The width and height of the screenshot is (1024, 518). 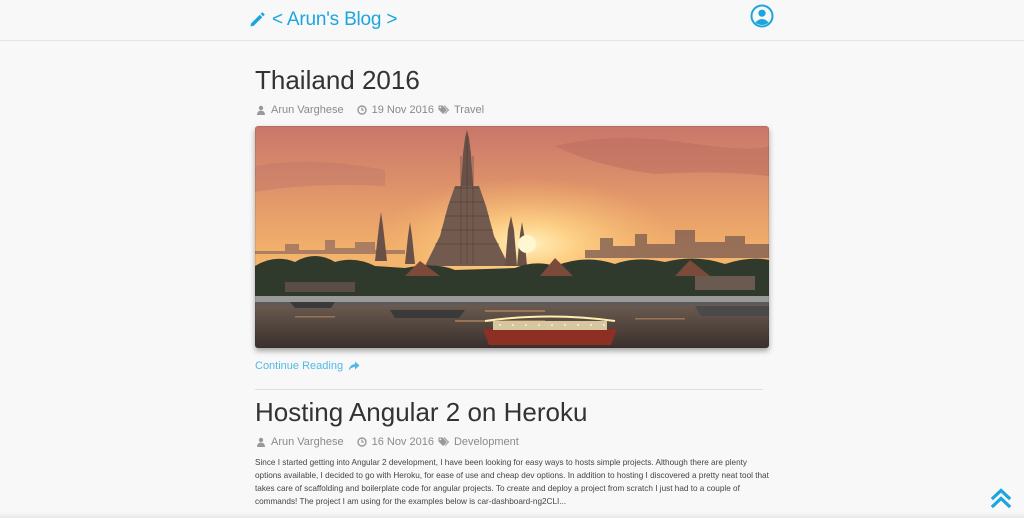 I want to click on brand-link: < Arun's Blog >, so click(x=322, y=20).